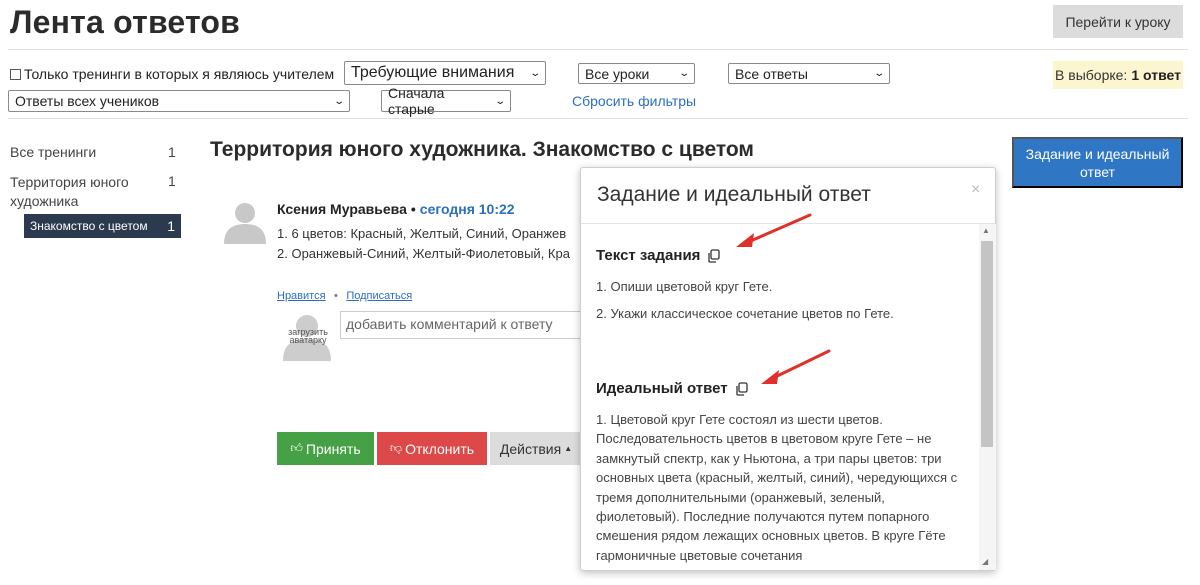 This screenshot has width=1200, height=585. What do you see at coordinates (301, 296) in the screenshot?
I see `like-link: Нравится` at bounding box center [301, 296].